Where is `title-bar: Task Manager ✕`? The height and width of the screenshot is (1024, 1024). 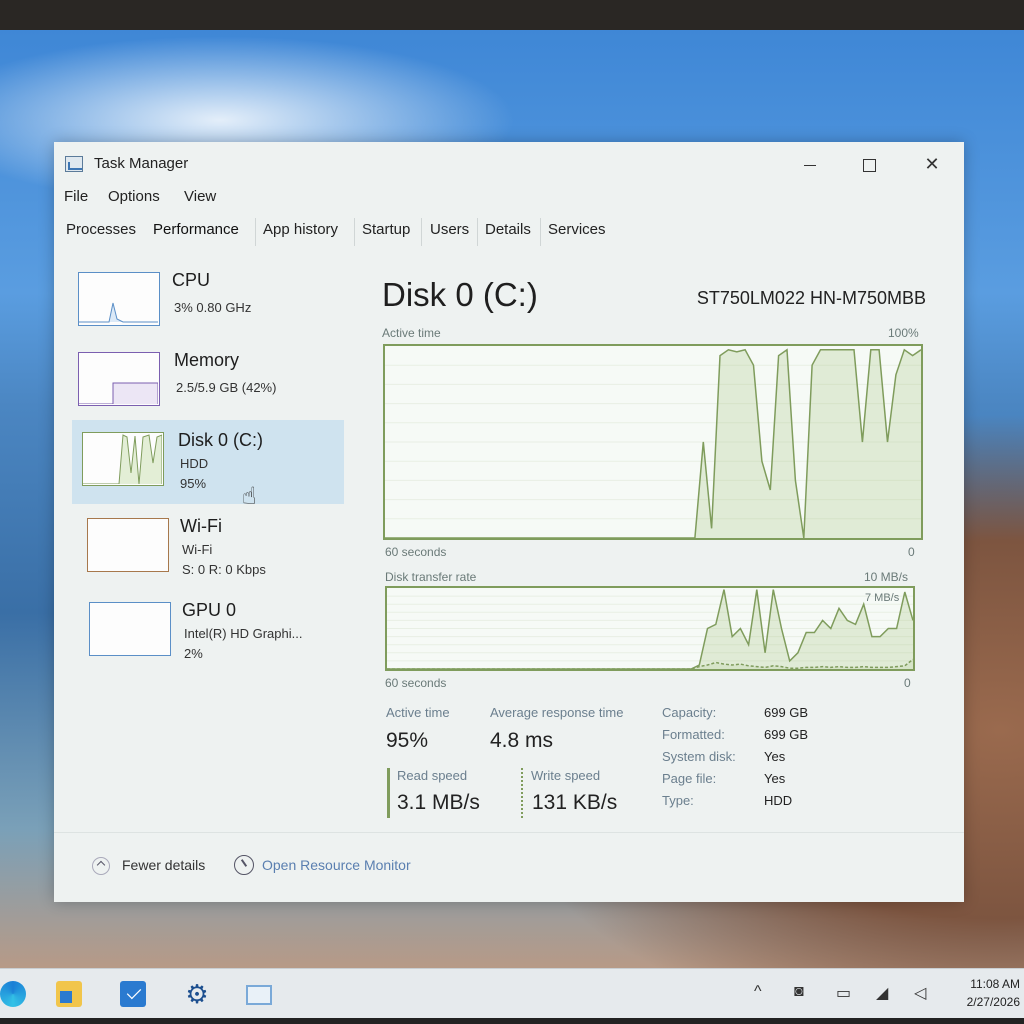 title-bar: Task Manager ✕ is located at coordinates (509, 163).